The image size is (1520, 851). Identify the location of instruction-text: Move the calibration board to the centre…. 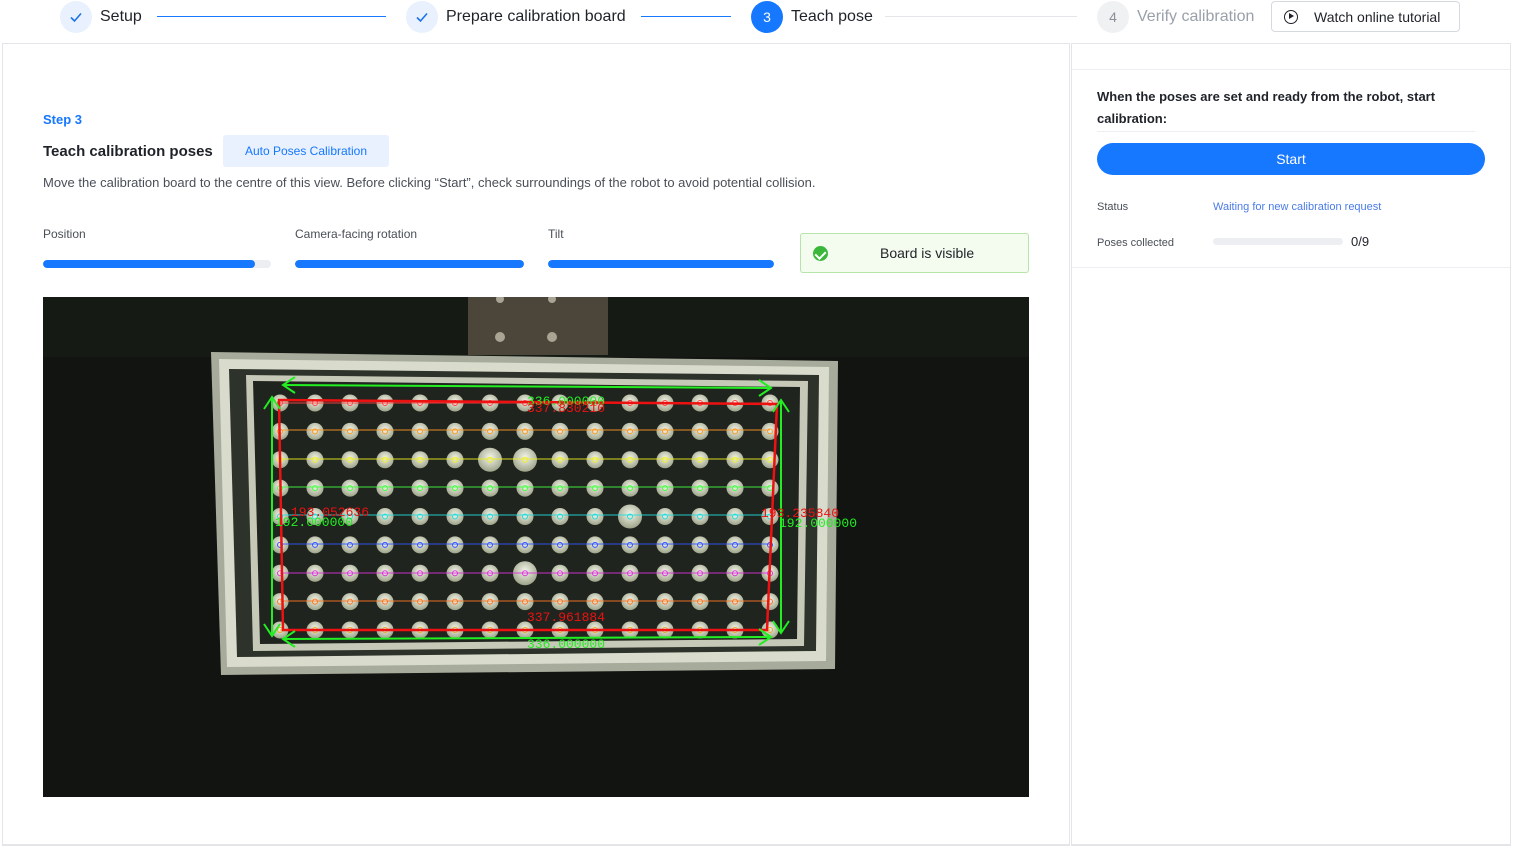
(429, 182).